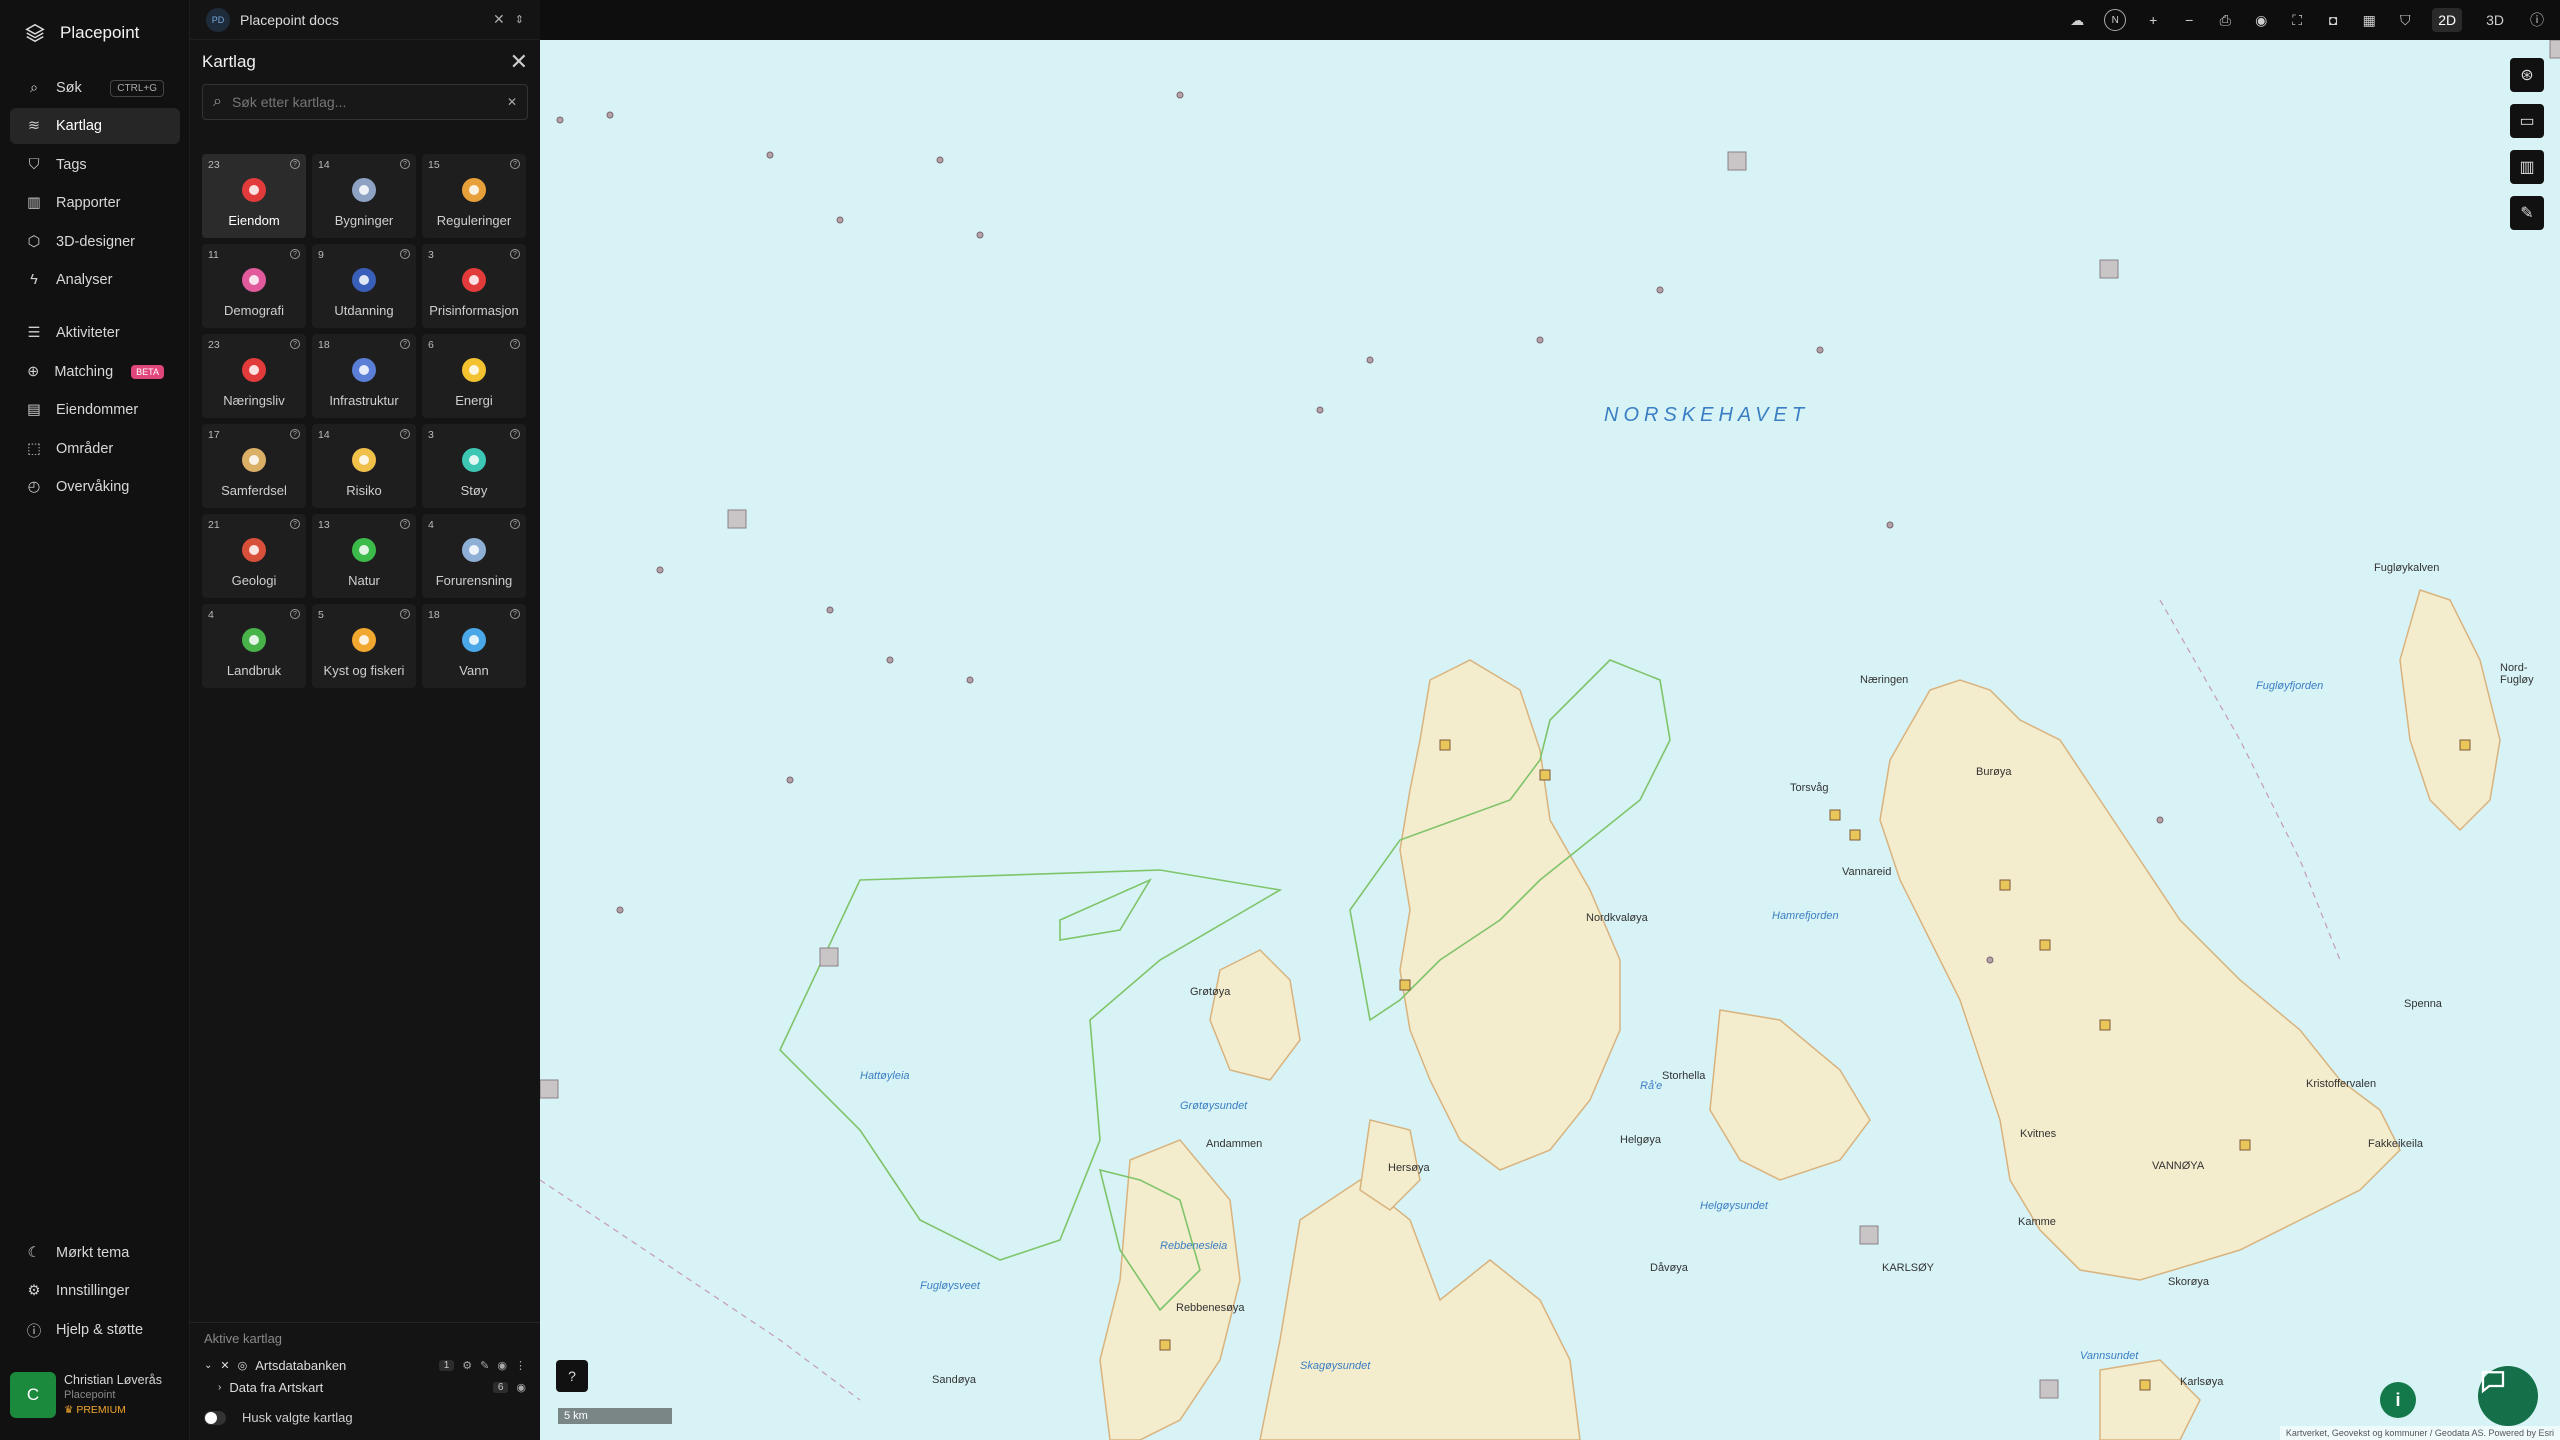 The image size is (2560, 1440). I want to click on layer-tile-bygninger: 14? Bygninger, so click(364, 196).